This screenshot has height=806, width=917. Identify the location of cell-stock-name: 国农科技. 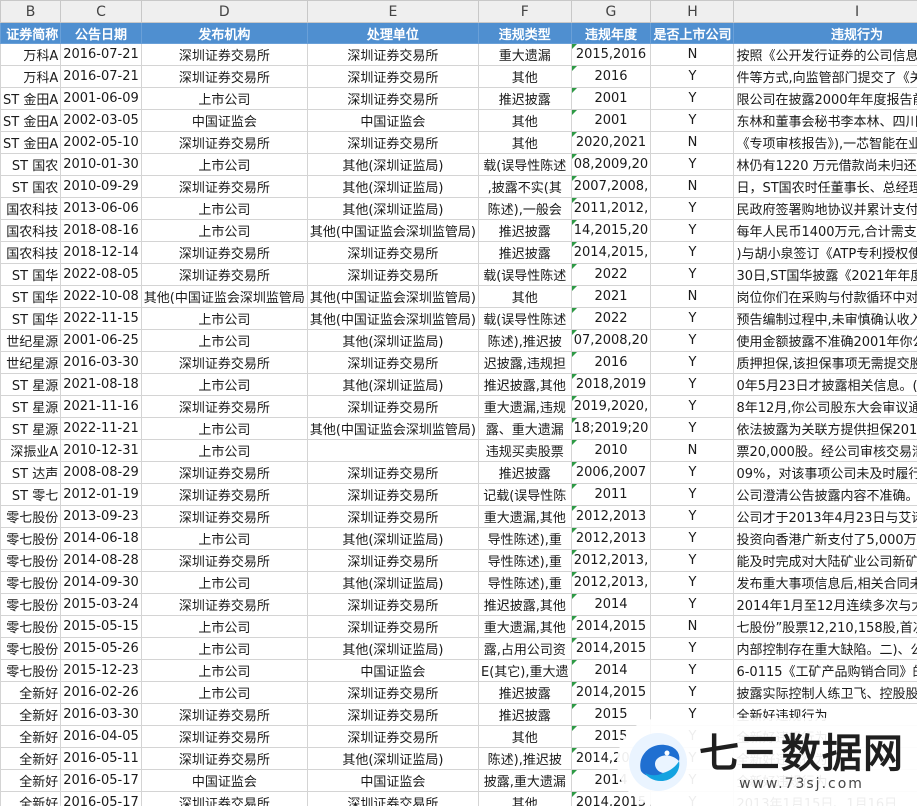
(31, 252).